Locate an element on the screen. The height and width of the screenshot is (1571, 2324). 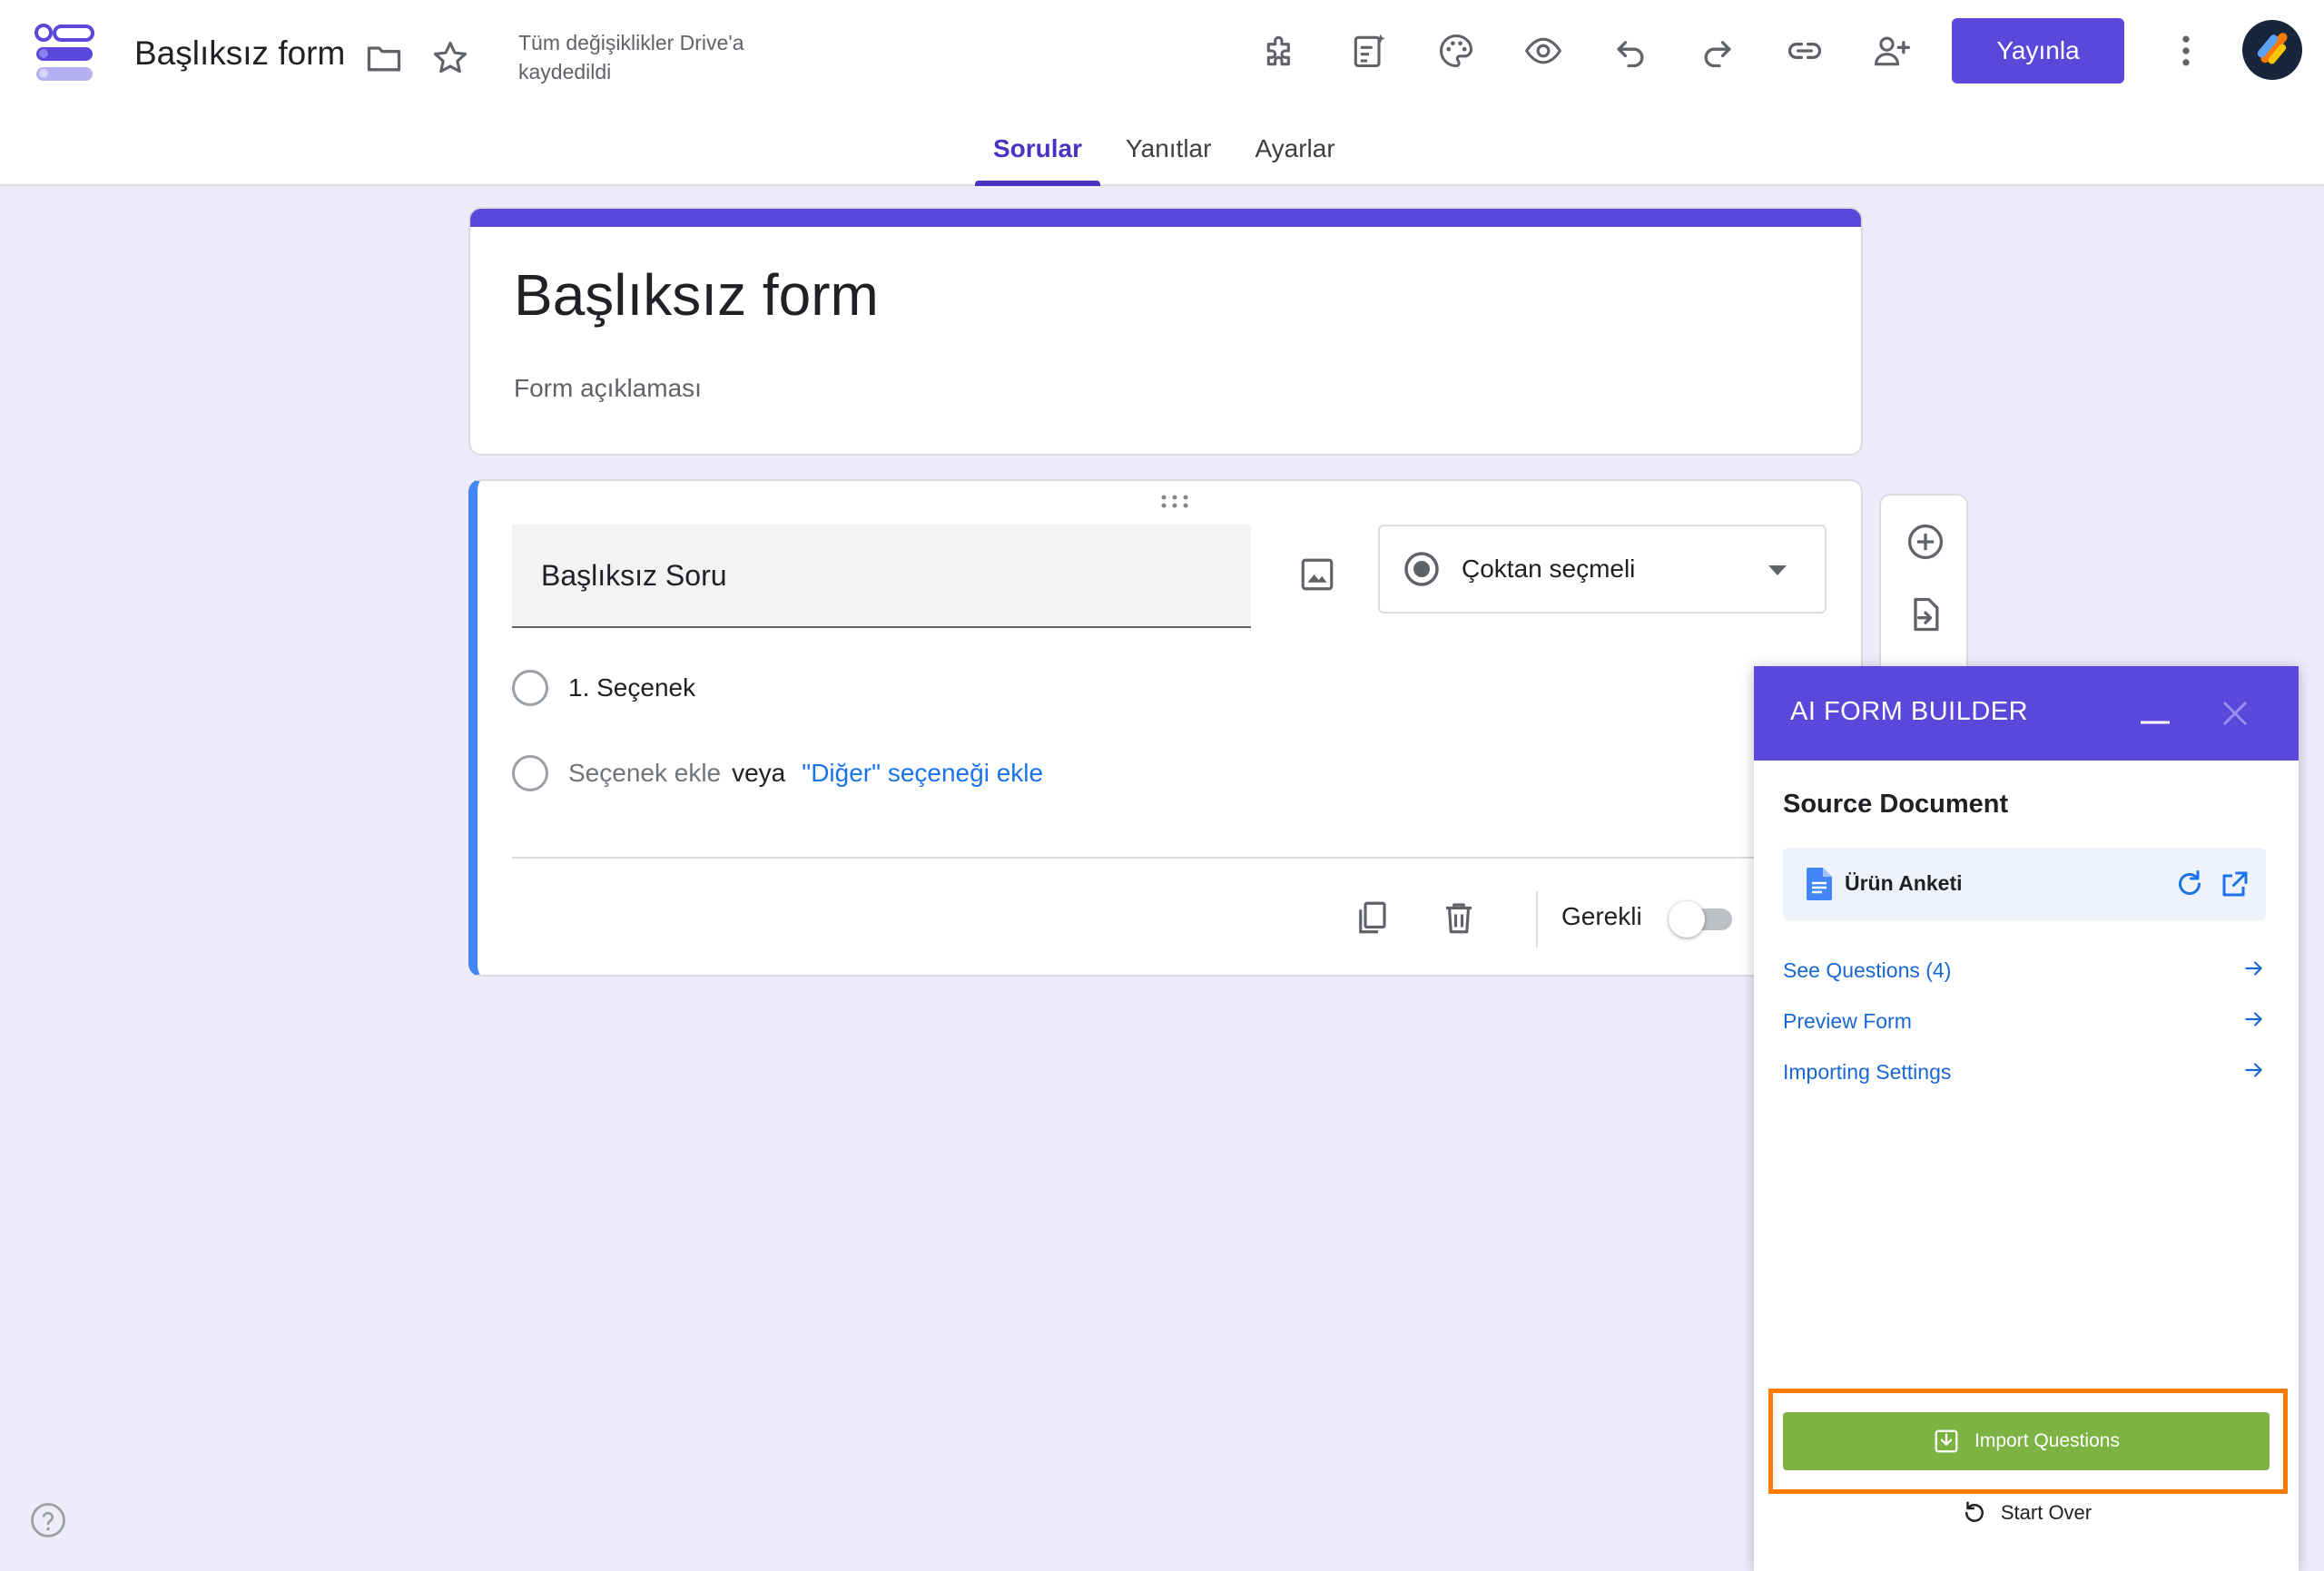
link-icon is located at coordinates (1804, 51).